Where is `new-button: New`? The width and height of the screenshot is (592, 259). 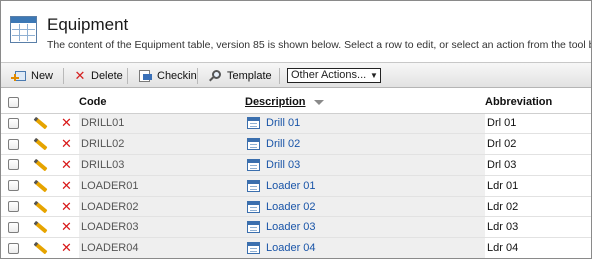
new-button: New is located at coordinates (32, 76).